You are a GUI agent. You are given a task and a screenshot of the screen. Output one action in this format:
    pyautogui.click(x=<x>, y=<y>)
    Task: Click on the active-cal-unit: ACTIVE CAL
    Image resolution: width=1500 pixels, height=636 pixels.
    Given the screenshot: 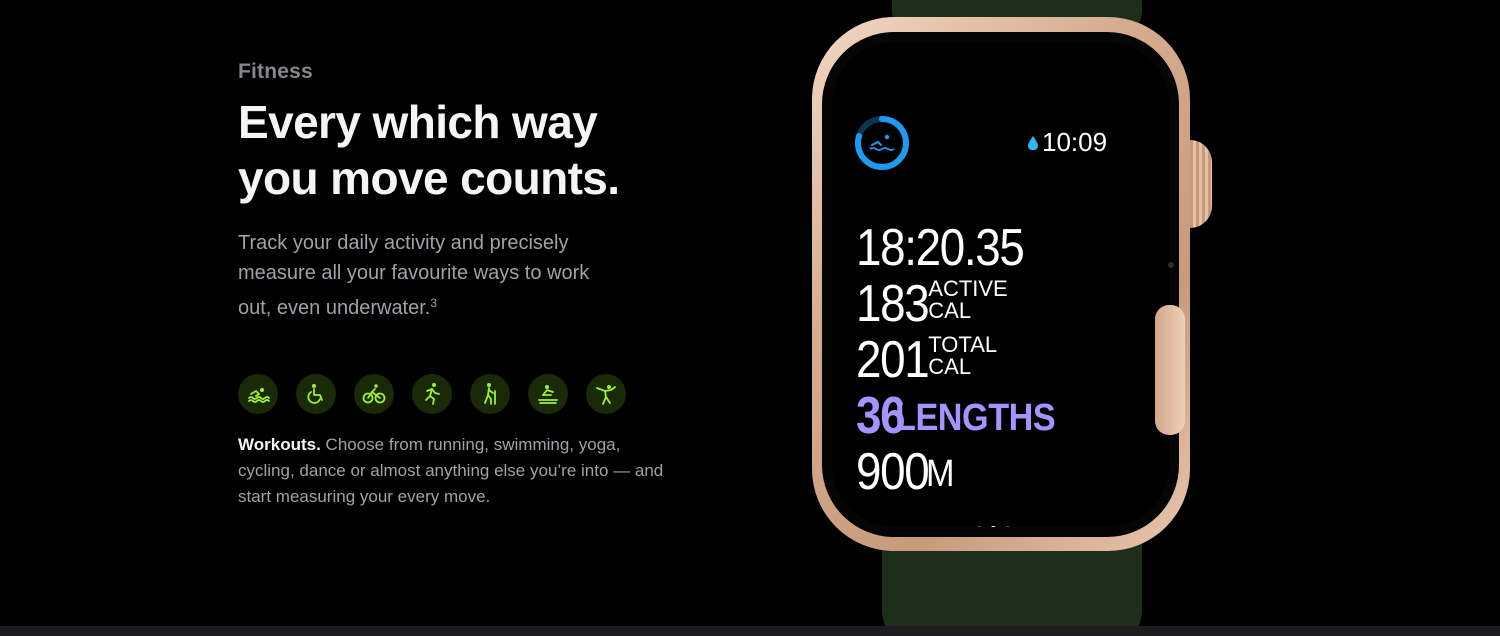 What is the action you would take?
    pyautogui.click(x=967, y=300)
    